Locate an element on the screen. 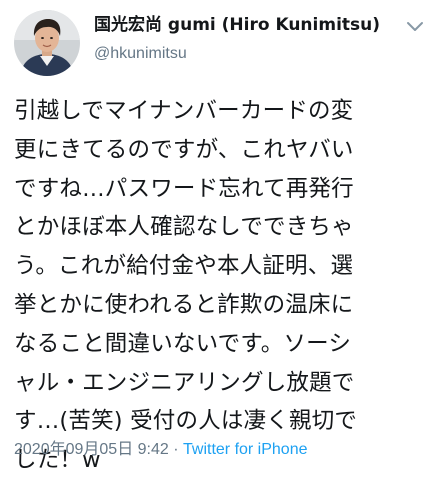 The height and width of the screenshot is (480, 438). tweet-text-line: 更にきてるのですが、これヤバい is located at coordinates (184, 149).